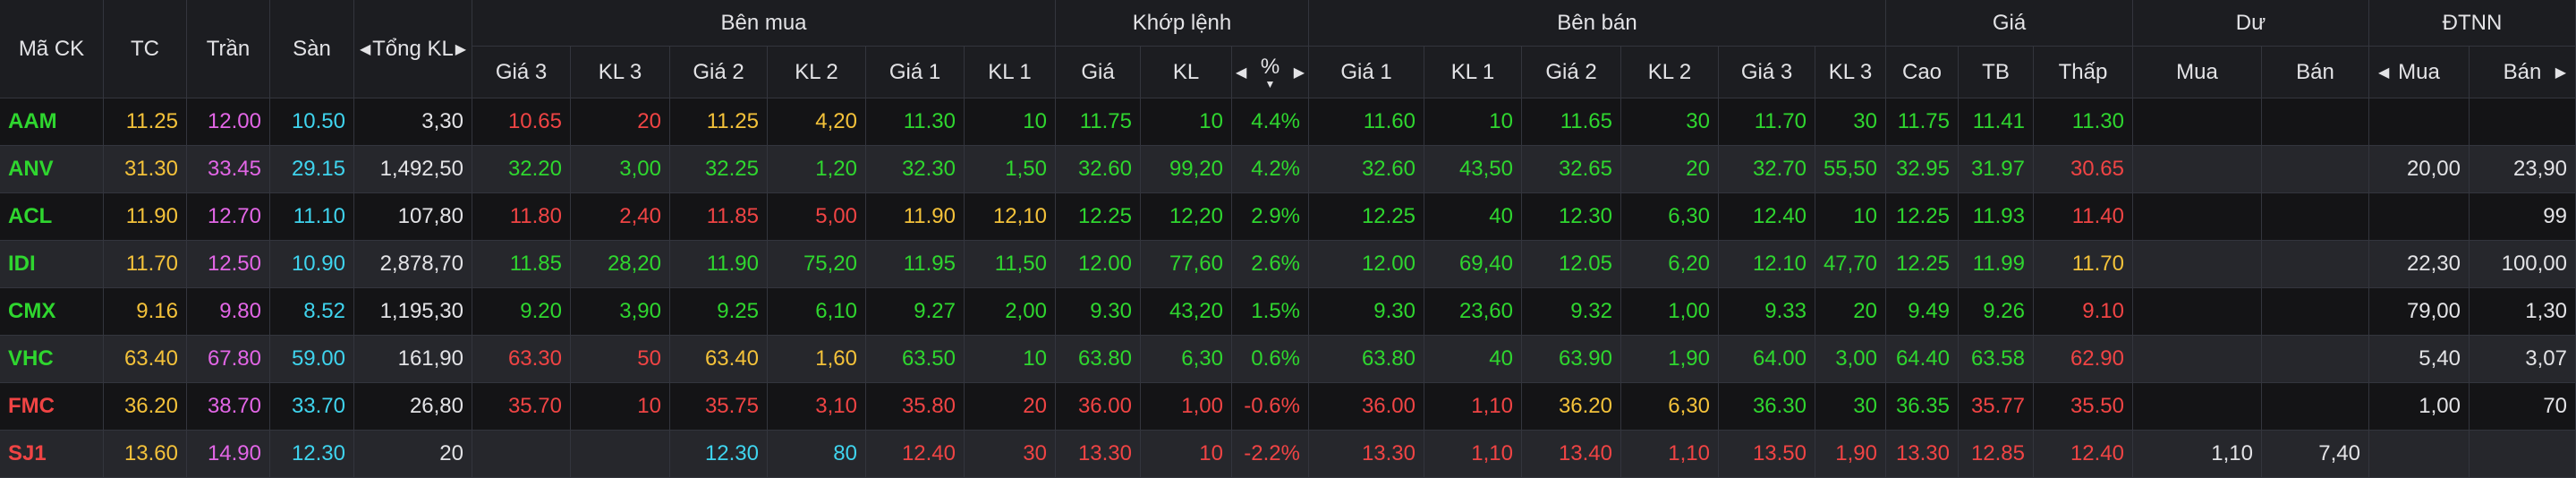 This screenshot has width=2576, height=478. I want to click on cell-m-p: 4.2%, so click(1270, 169).